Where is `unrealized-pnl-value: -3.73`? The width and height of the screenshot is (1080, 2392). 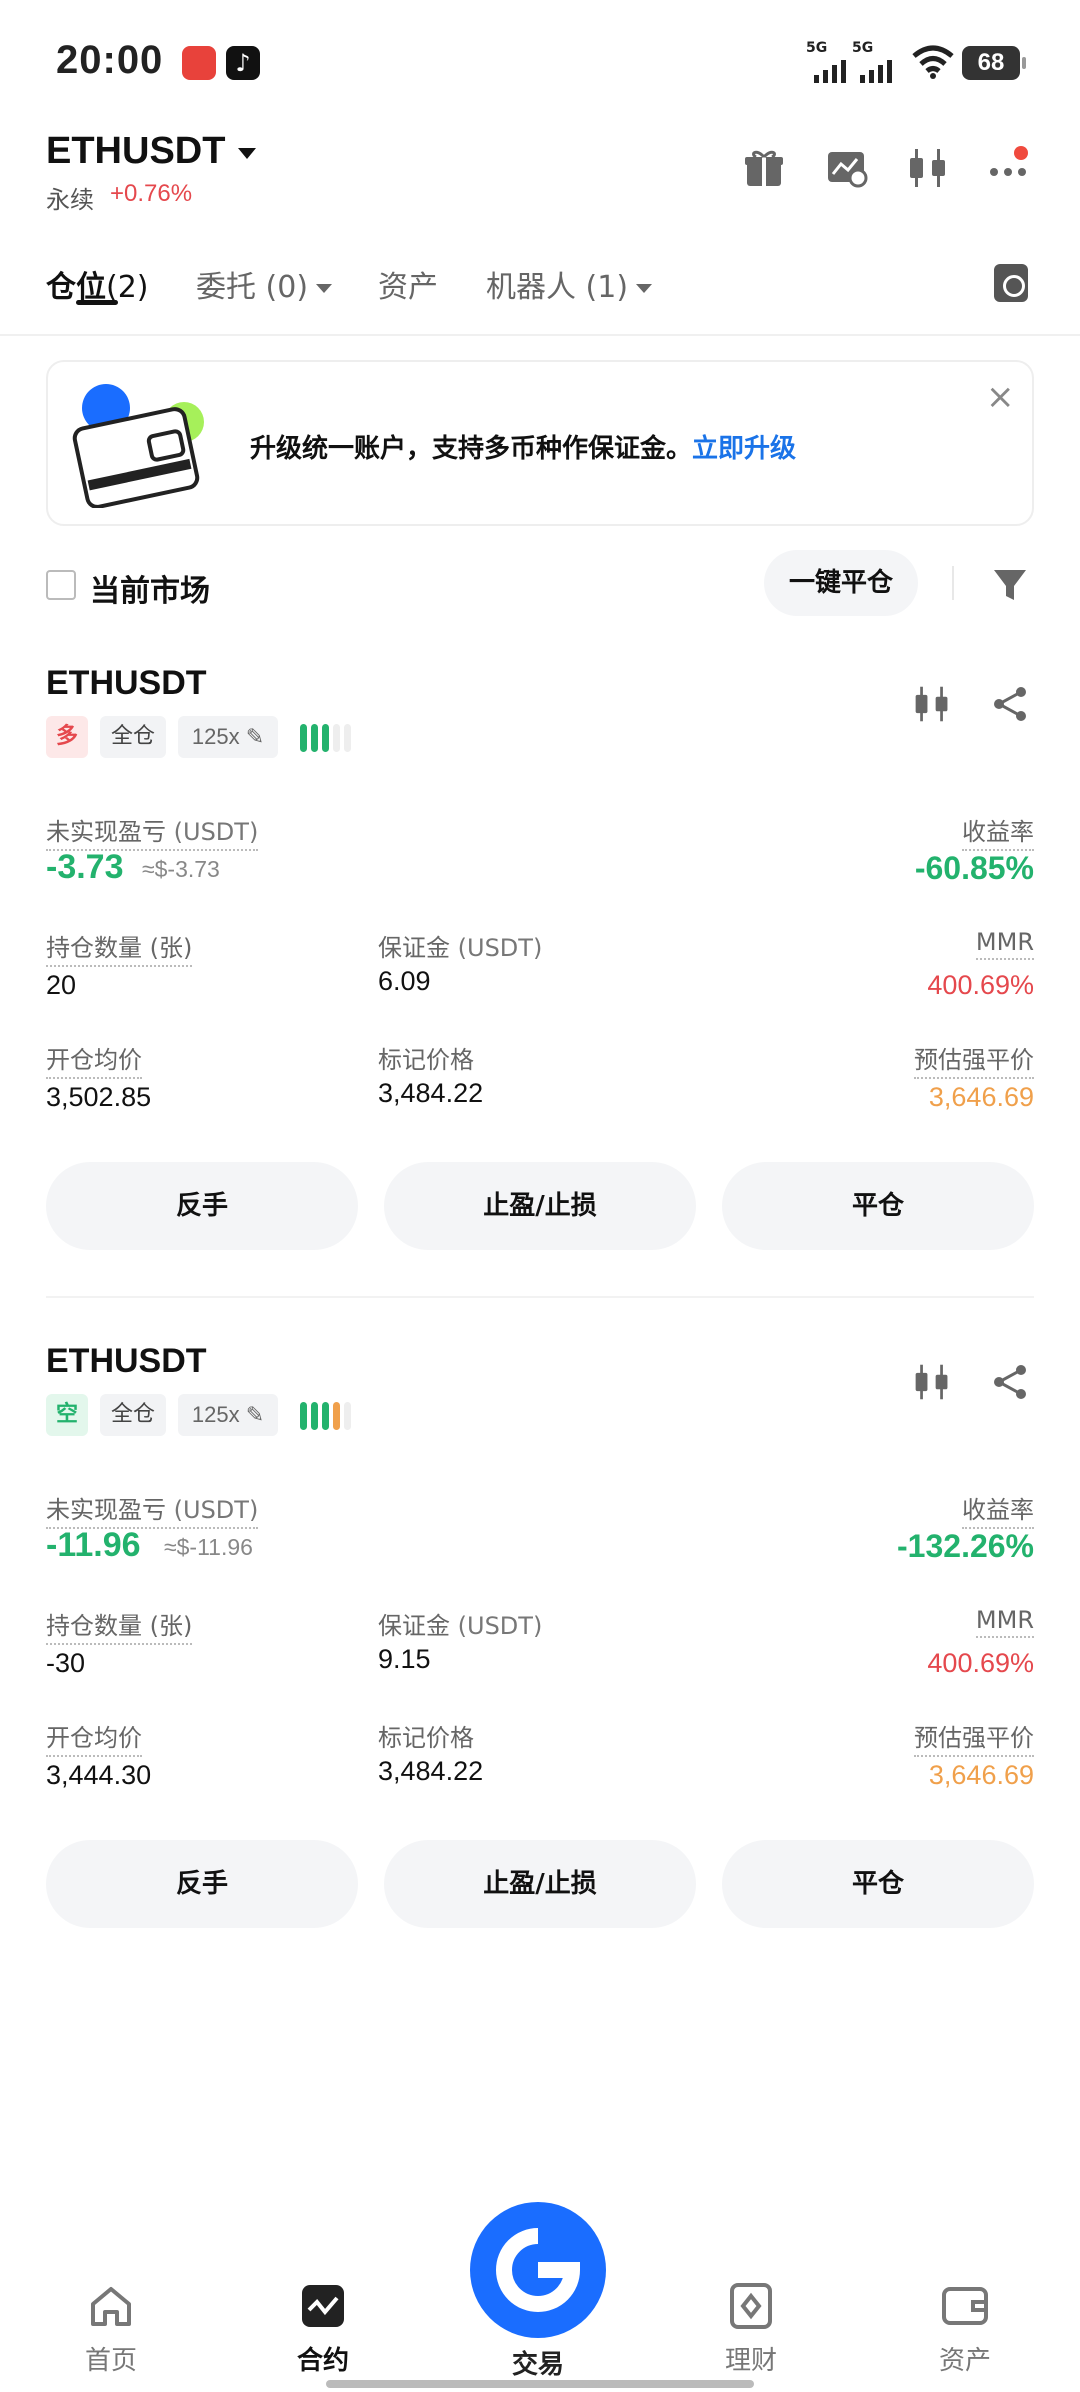
unrealized-pnl-value: -3.73 is located at coordinates (85, 867).